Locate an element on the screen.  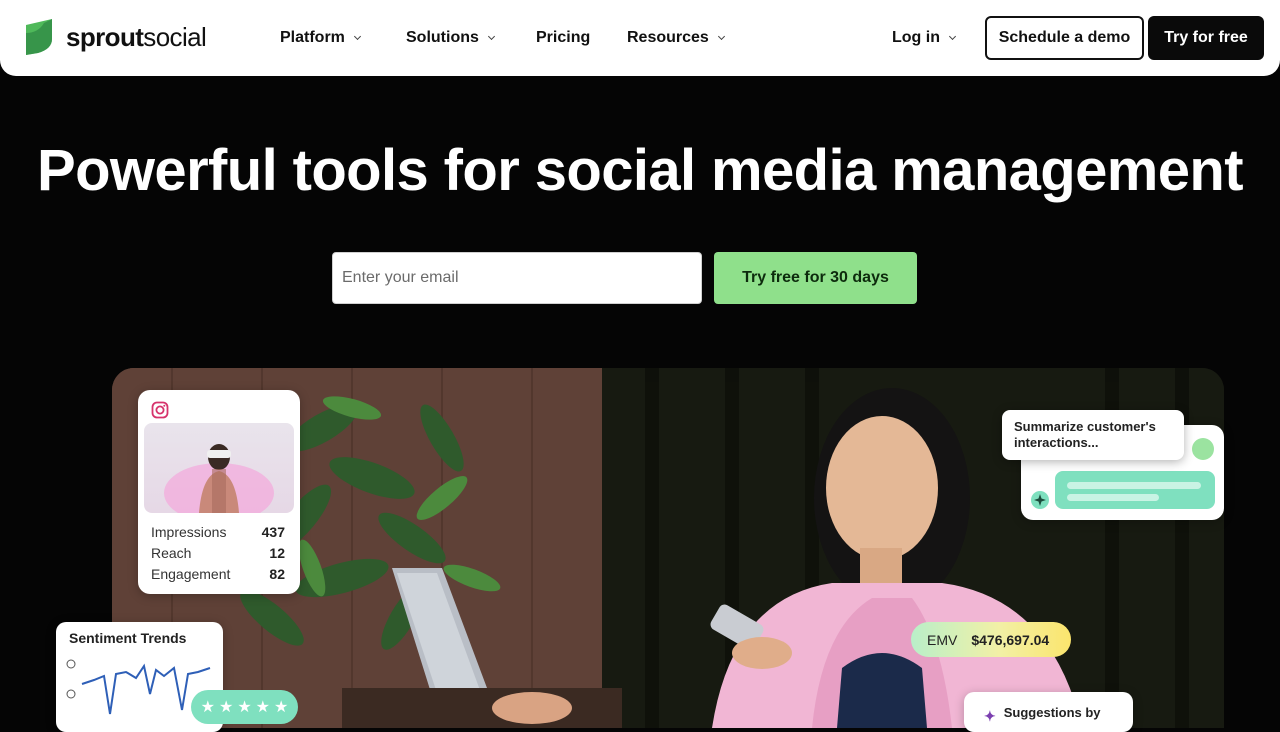
nav-platform-label: Platform is located at coordinates (312, 37).